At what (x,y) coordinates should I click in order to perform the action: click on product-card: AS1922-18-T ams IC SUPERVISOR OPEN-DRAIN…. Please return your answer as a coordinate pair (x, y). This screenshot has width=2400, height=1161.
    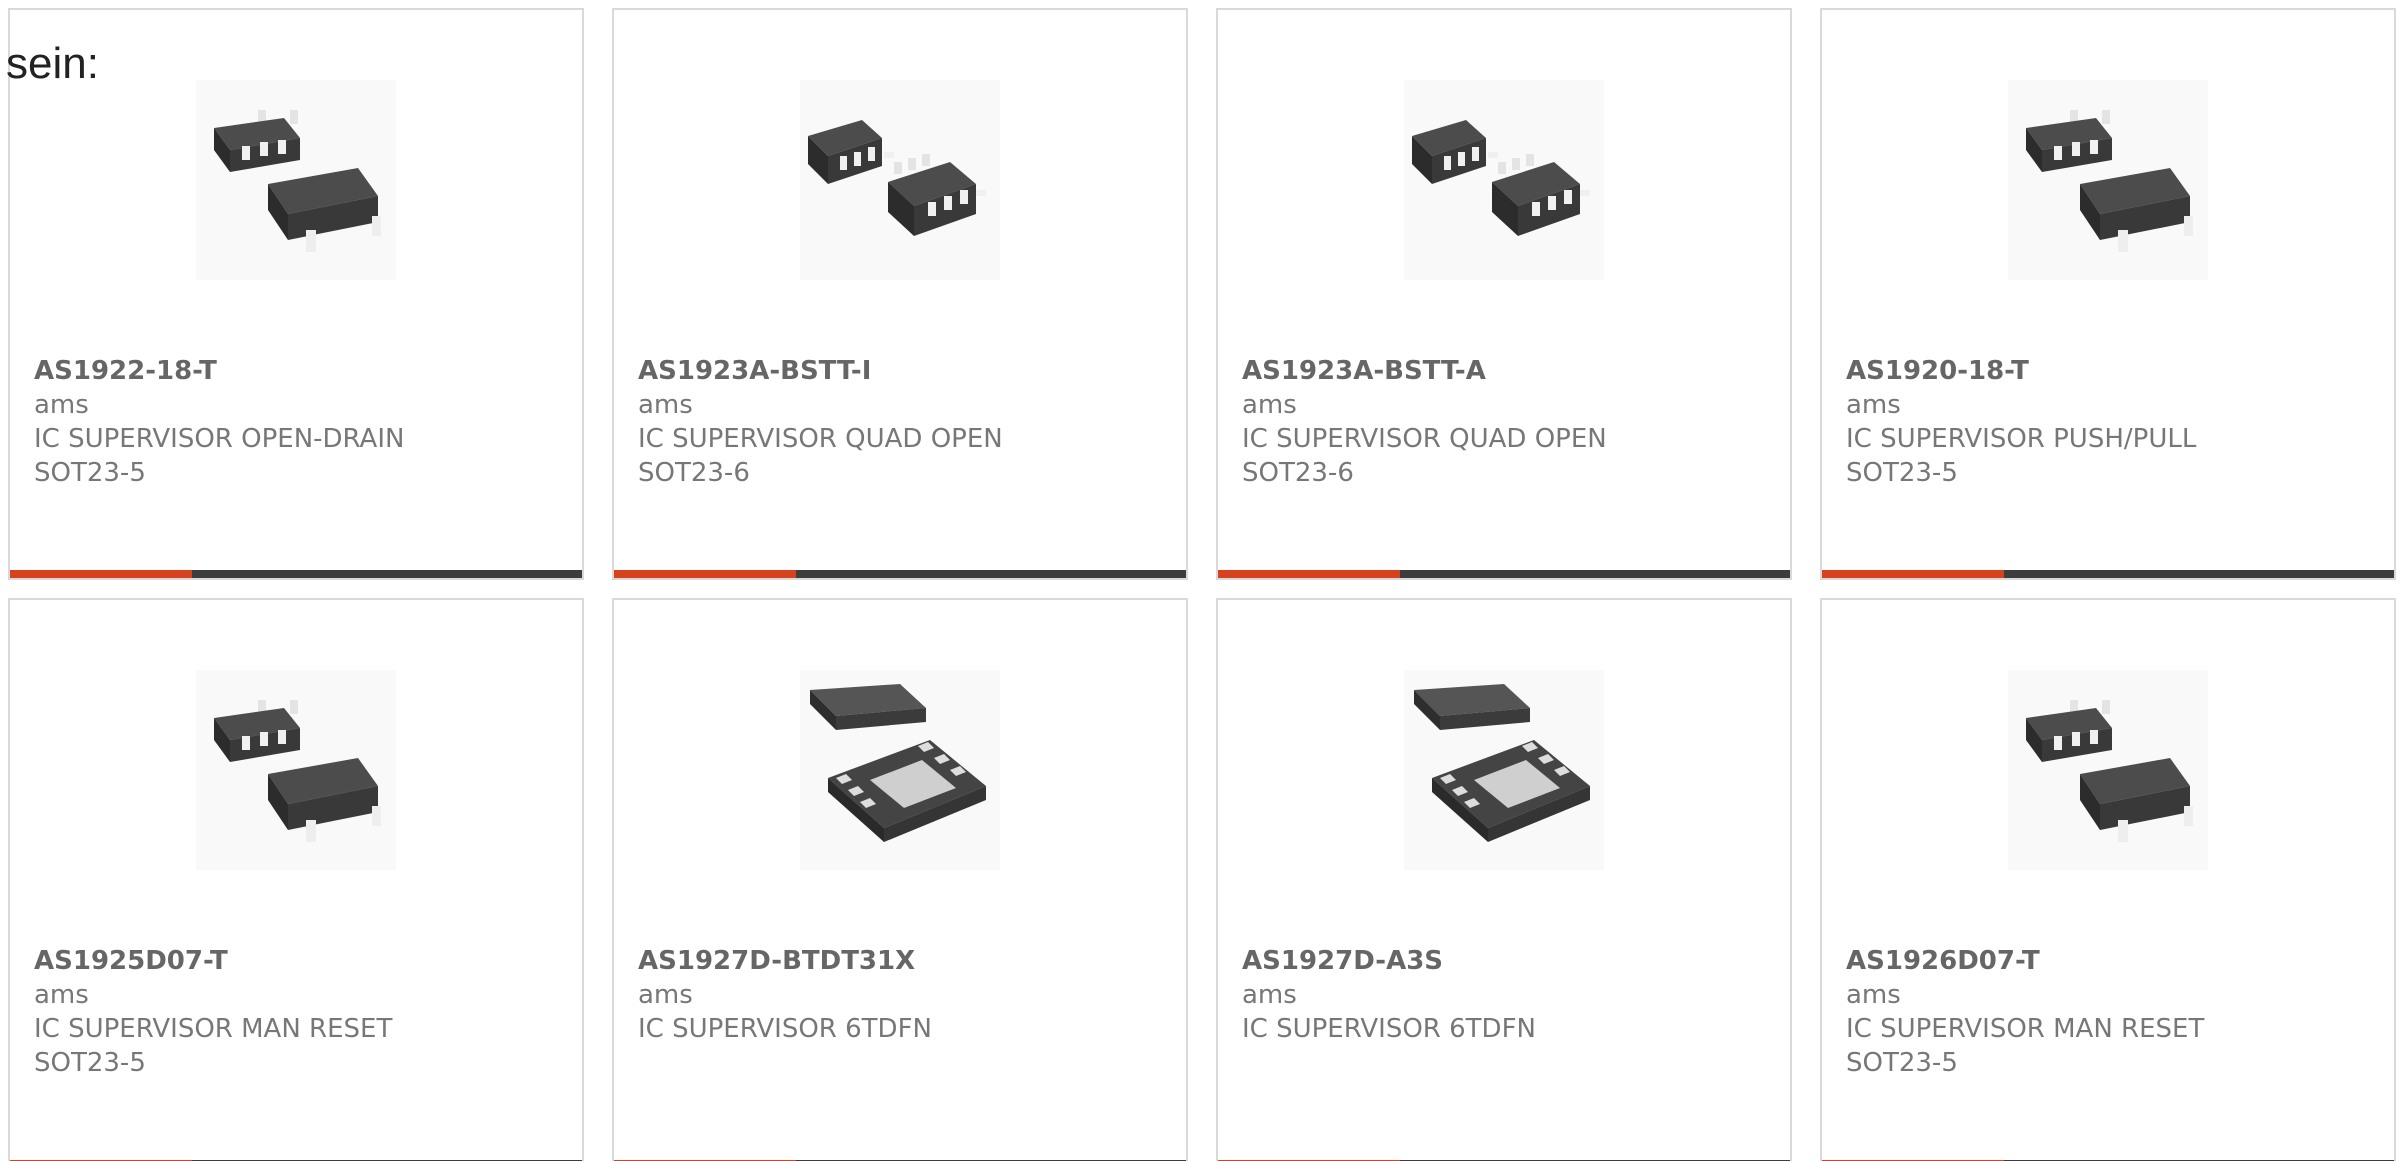
    Looking at the image, I should click on (296, 294).